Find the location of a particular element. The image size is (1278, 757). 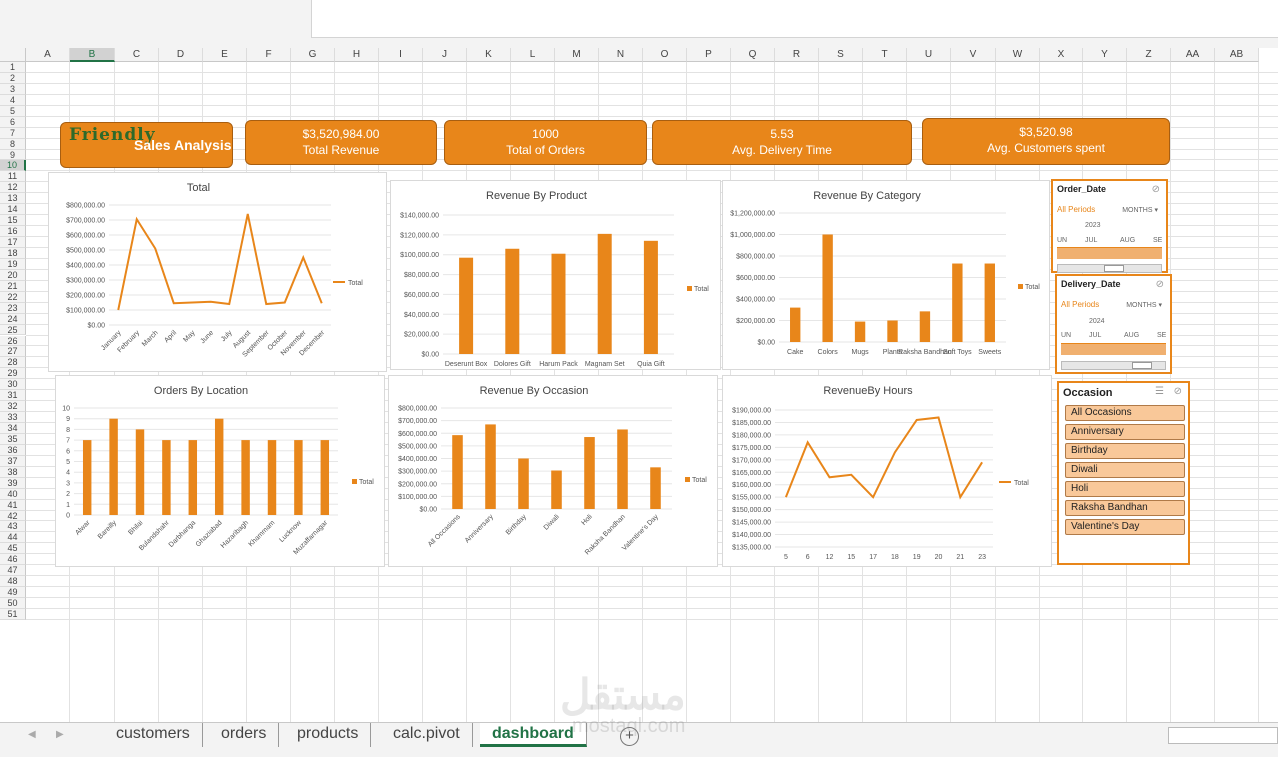

column-header: Y is located at coordinates (1105, 55).